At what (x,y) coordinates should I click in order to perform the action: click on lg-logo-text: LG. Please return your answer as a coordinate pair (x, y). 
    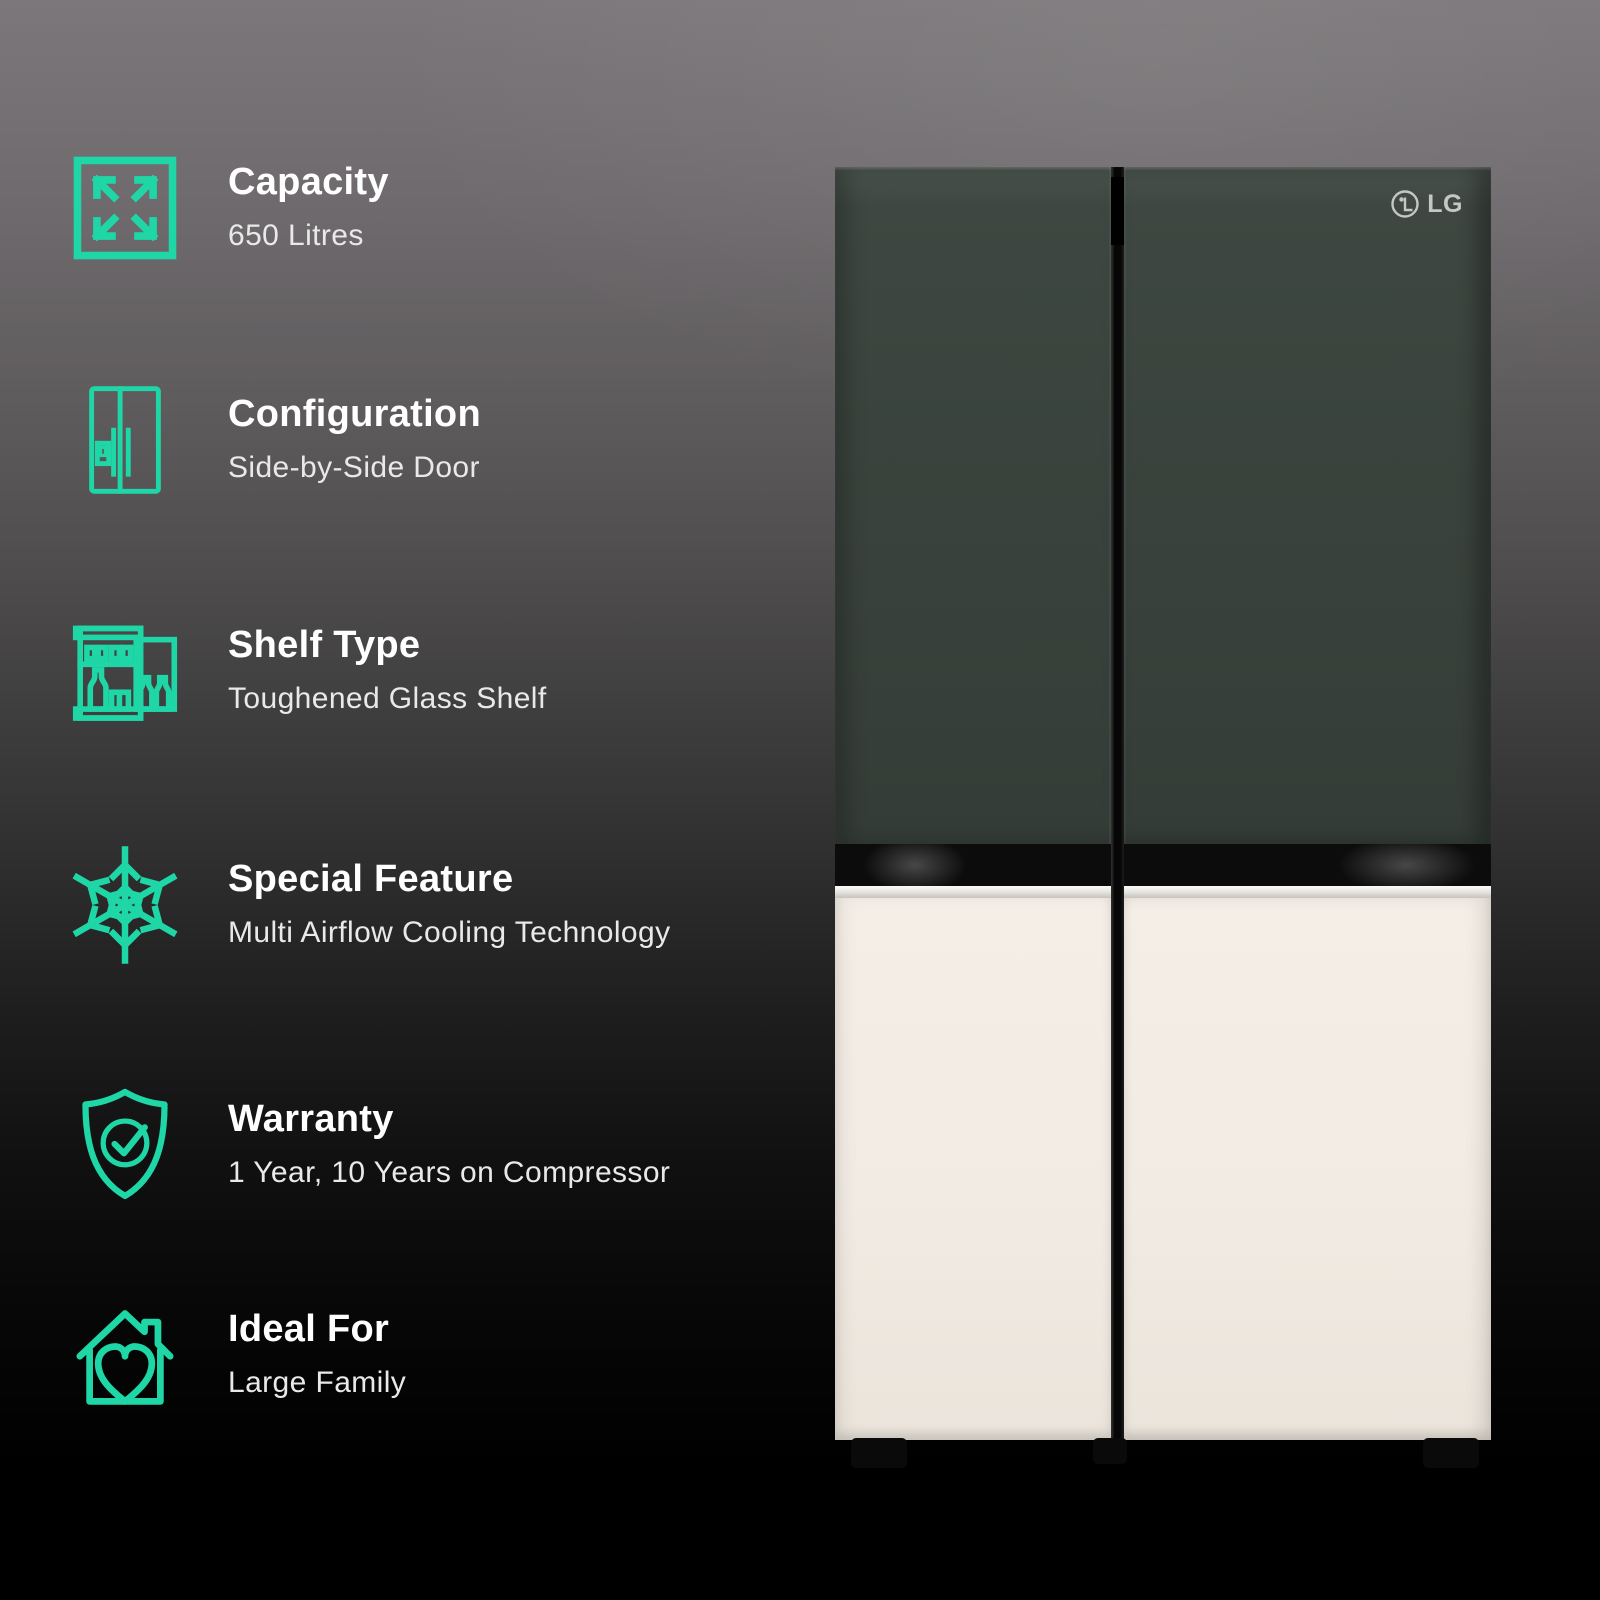
    Looking at the image, I should click on (1445, 203).